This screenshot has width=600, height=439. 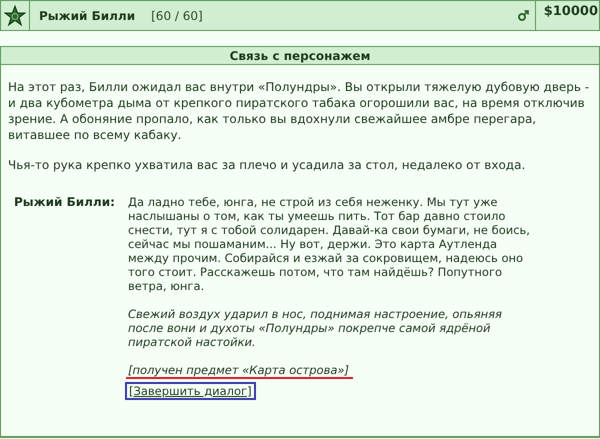 I want to click on panel-title: Связь с персонажем, so click(x=300, y=55).